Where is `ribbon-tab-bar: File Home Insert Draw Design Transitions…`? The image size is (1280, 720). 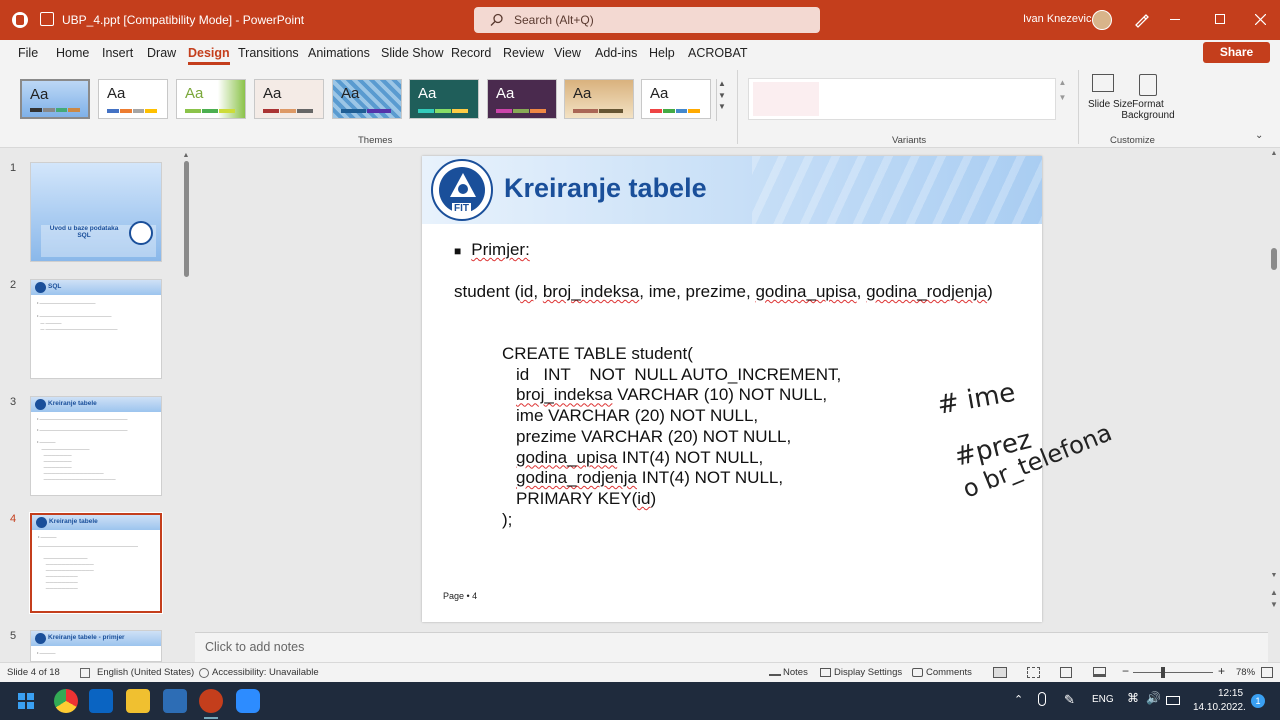
ribbon-tab-bar: File Home Insert Draw Design Transitions… is located at coordinates (640, 53).